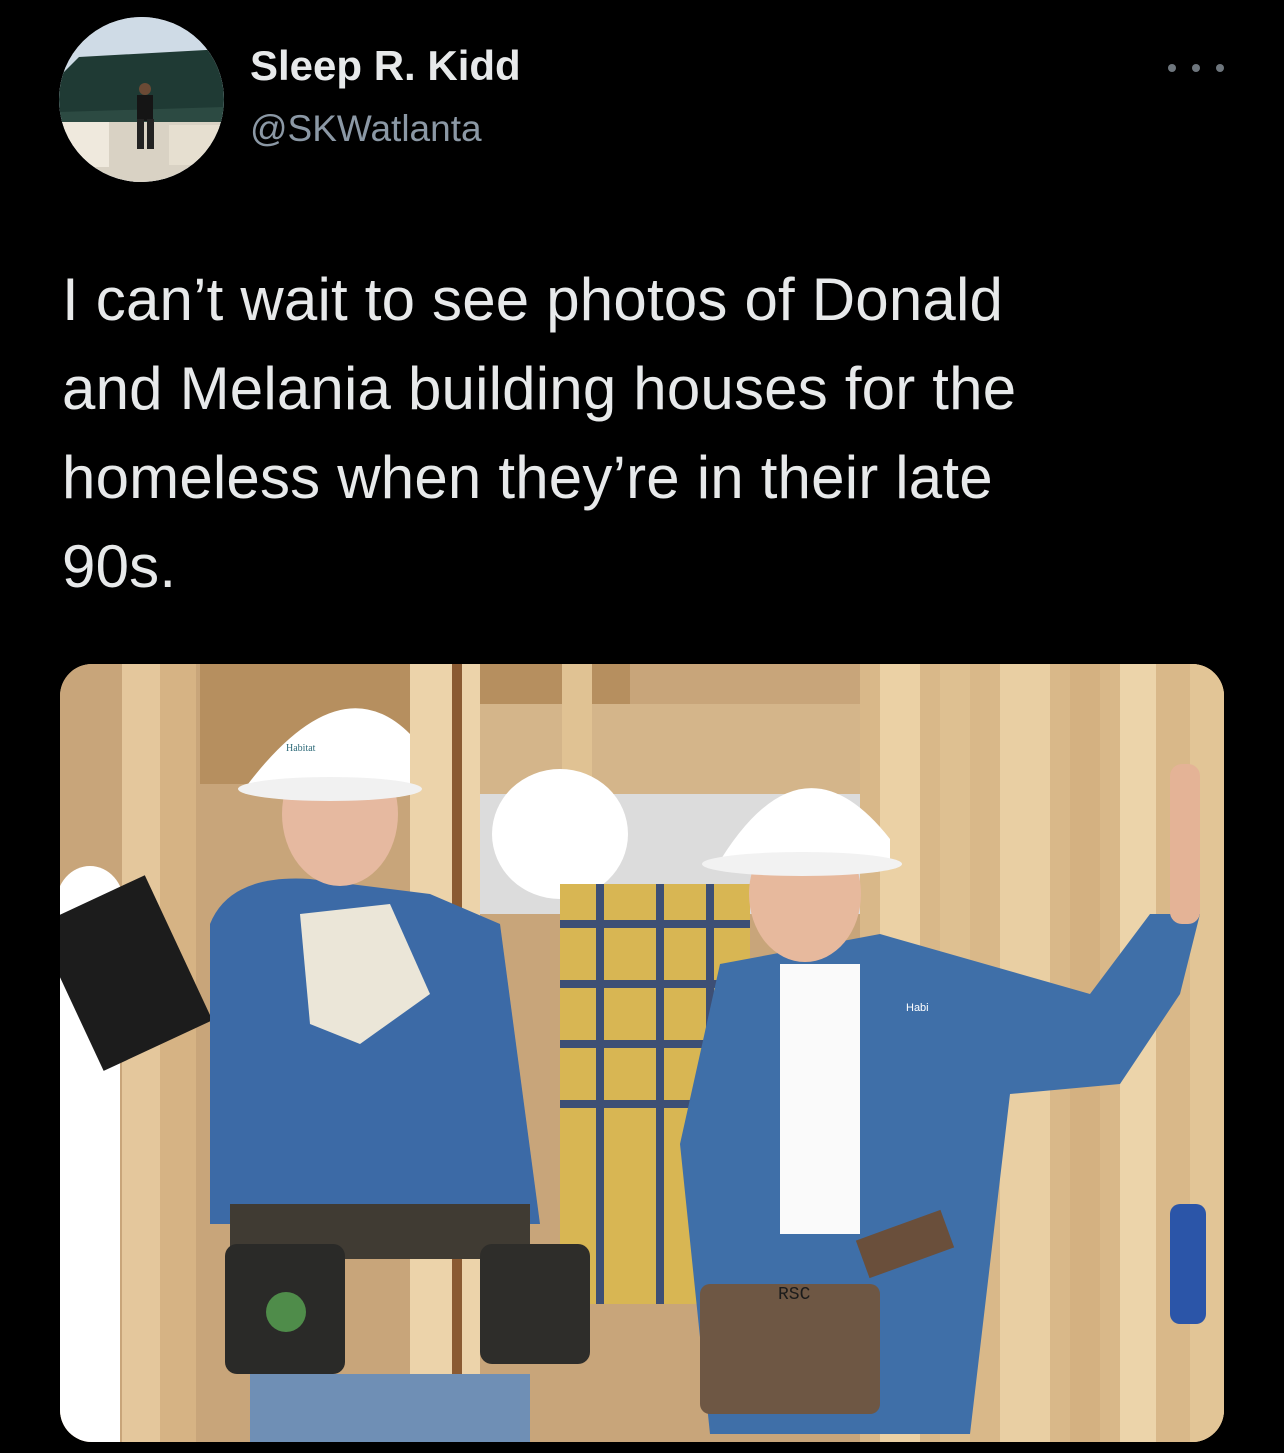 The height and width of the screenshot is (1453, 1284). Describe the element at coordinates (533, 299) in the screenshot. I see `tweet-text-line: I can’t wait to see photos of Donald` at that location.